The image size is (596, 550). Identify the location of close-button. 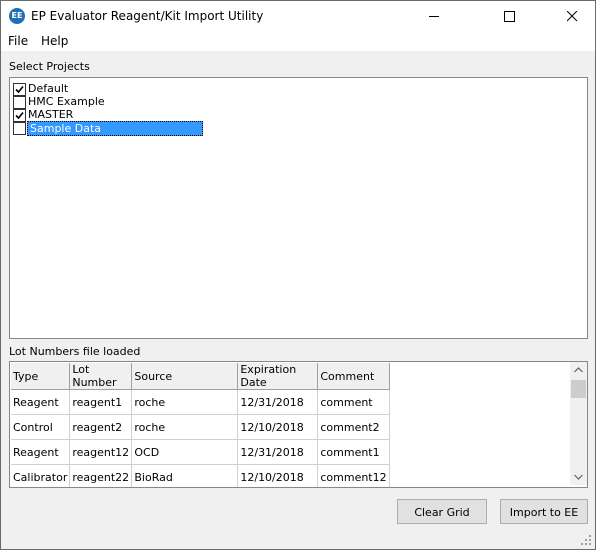
(572, 16).